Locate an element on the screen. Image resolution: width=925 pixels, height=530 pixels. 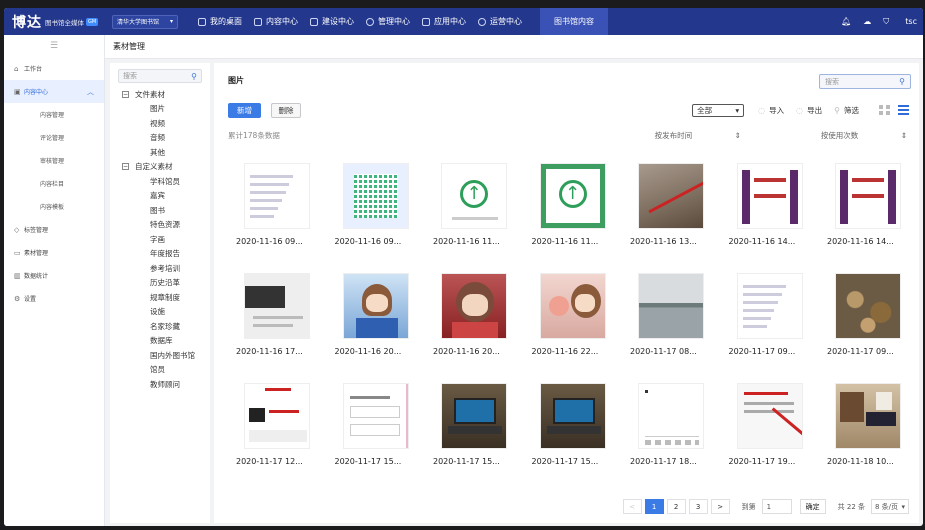
tree-item: 其他 is located at coordinates (160, 152).